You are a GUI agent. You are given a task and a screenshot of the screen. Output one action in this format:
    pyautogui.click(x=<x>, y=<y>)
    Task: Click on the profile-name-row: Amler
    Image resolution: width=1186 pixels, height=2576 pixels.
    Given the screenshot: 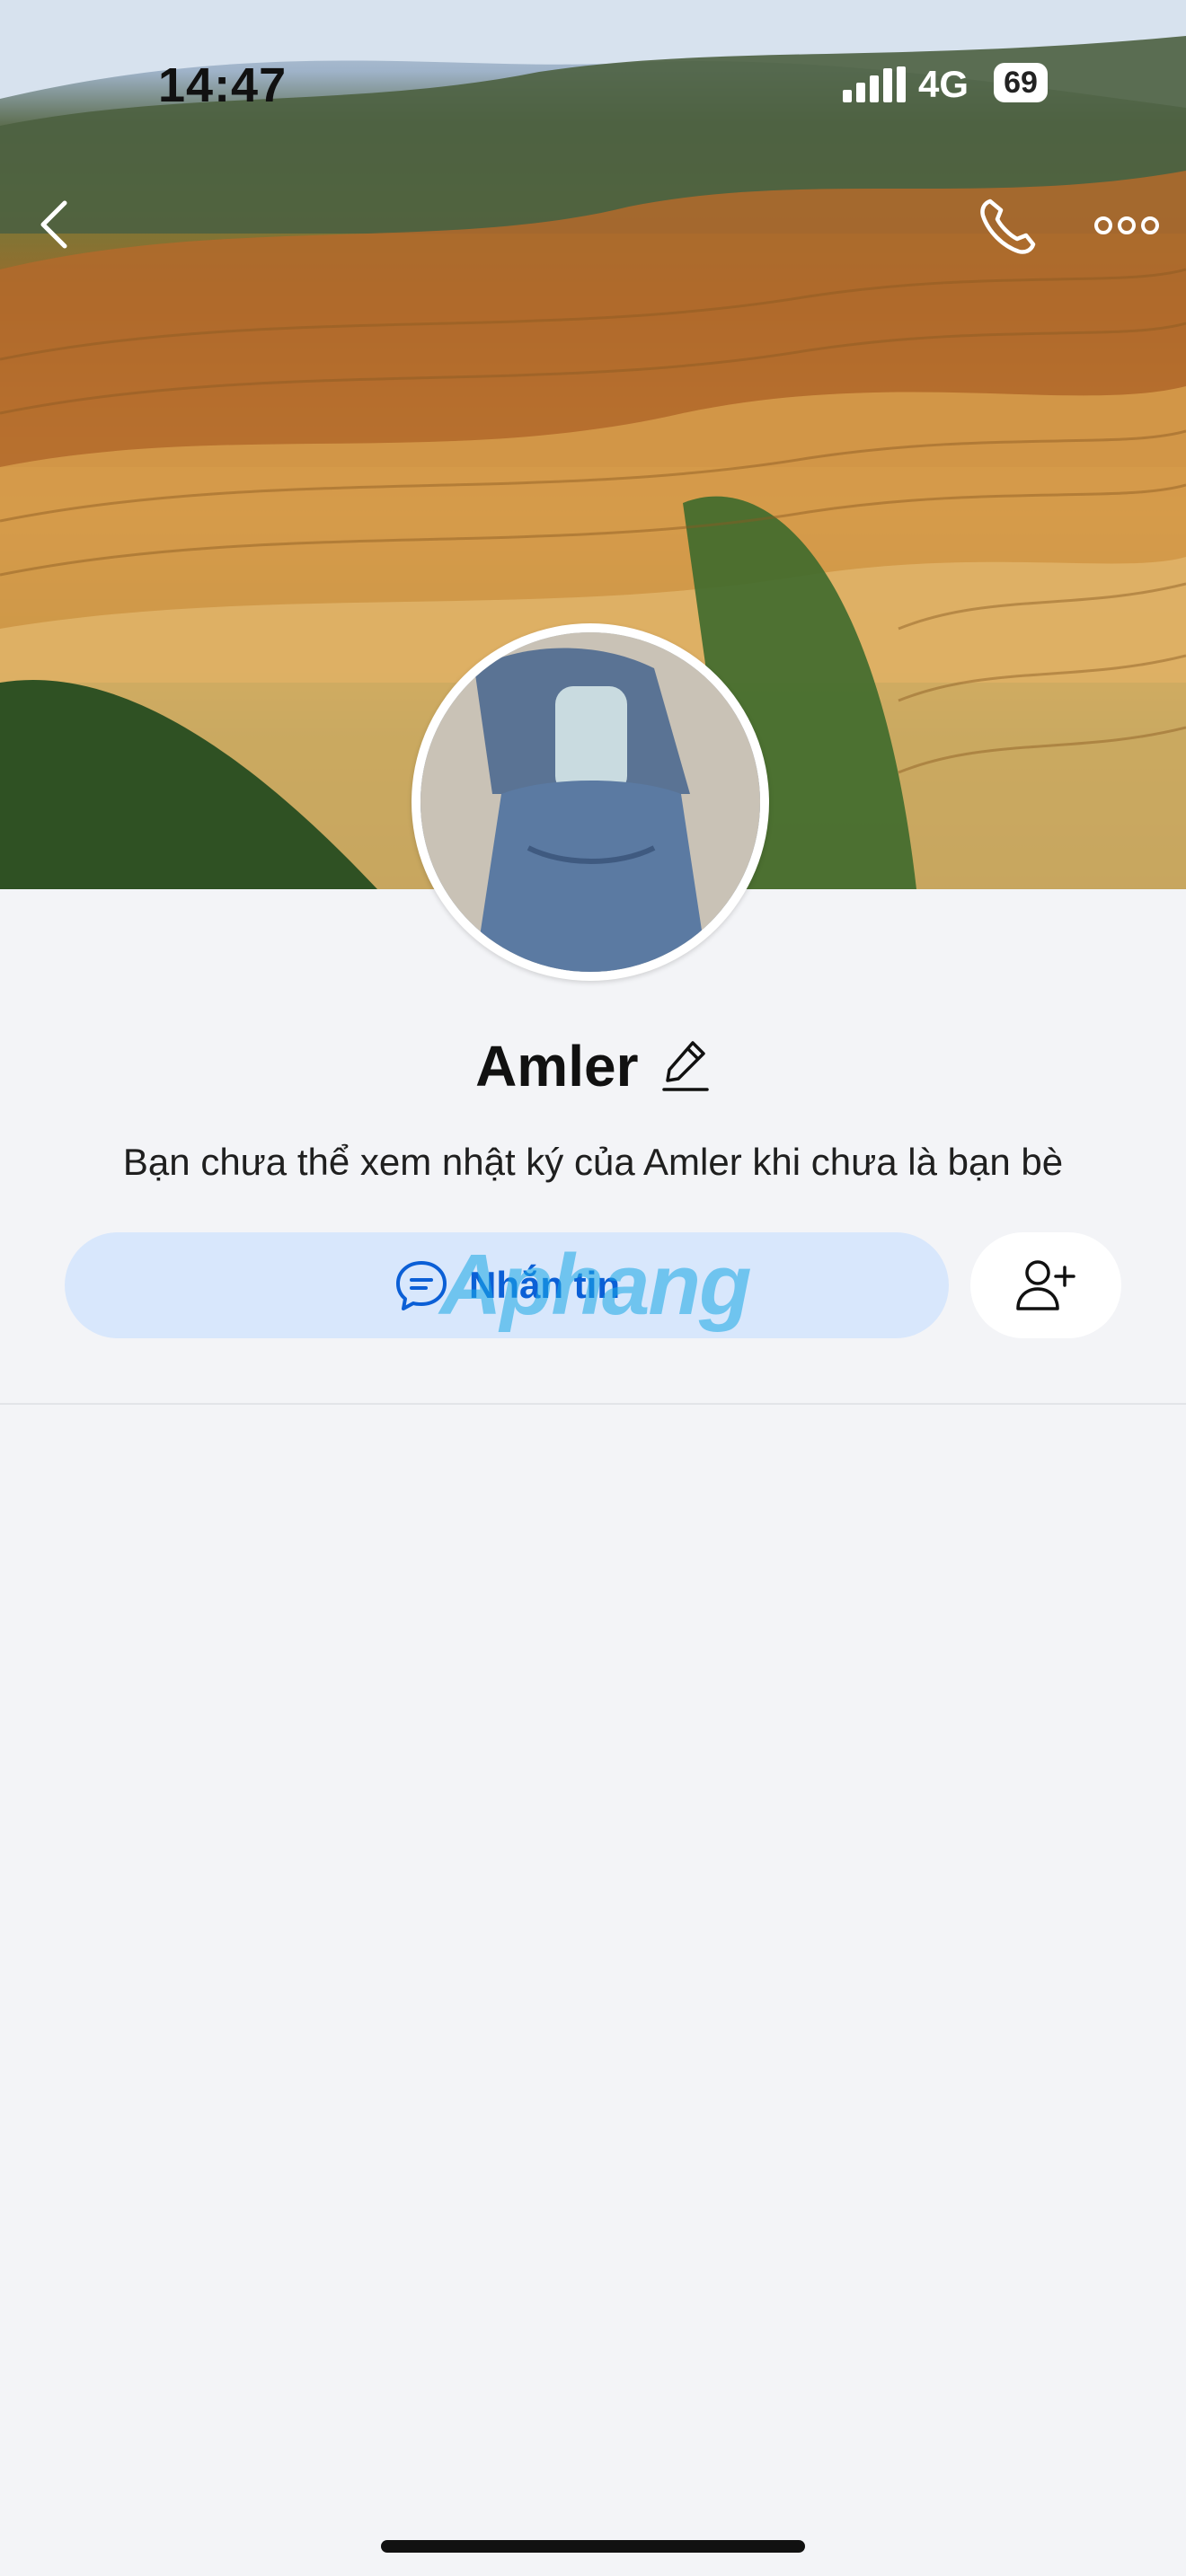 What is the action you would take?
    pyautogui.click(x=593, y=1066)
    